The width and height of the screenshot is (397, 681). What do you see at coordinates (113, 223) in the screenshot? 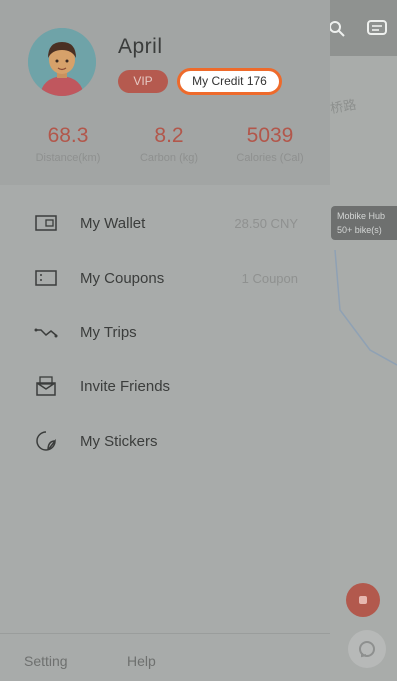
I see `menu-item-label: My Wallet` at bounding box center [113, 223].